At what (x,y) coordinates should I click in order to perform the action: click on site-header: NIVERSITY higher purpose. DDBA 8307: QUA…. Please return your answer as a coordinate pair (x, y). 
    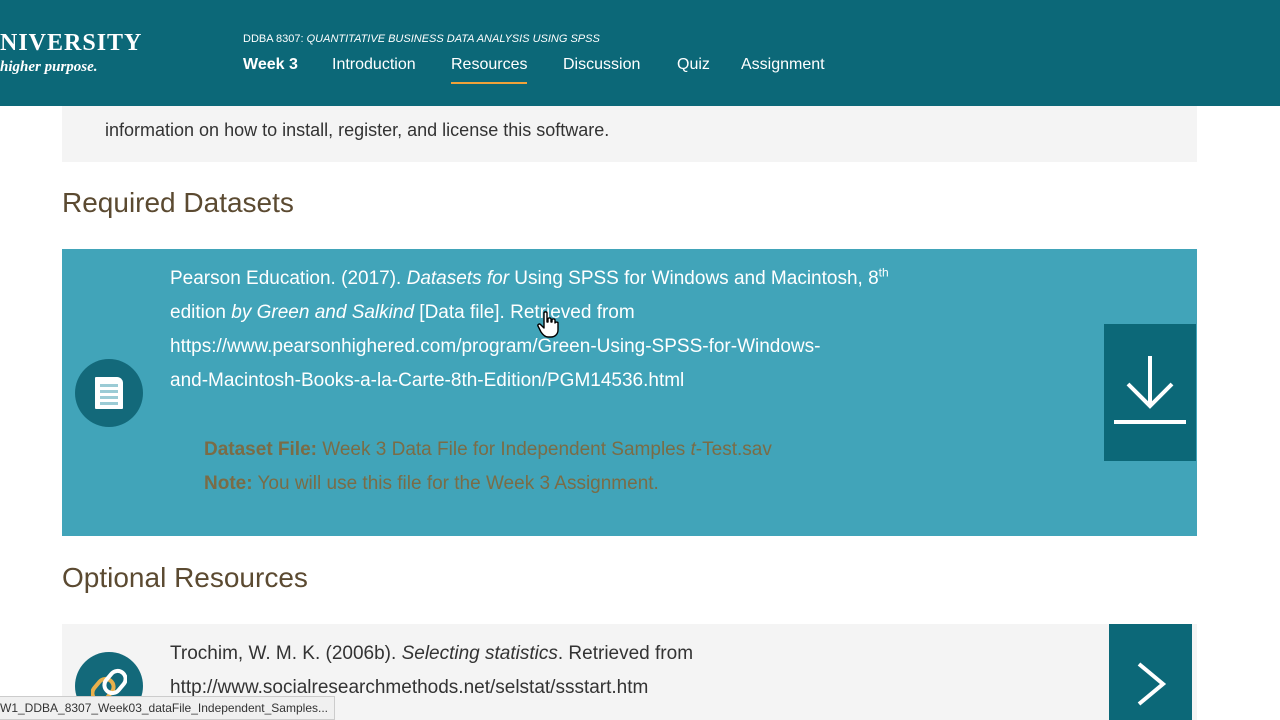
    Looking at the image, I should click on (640, 53).